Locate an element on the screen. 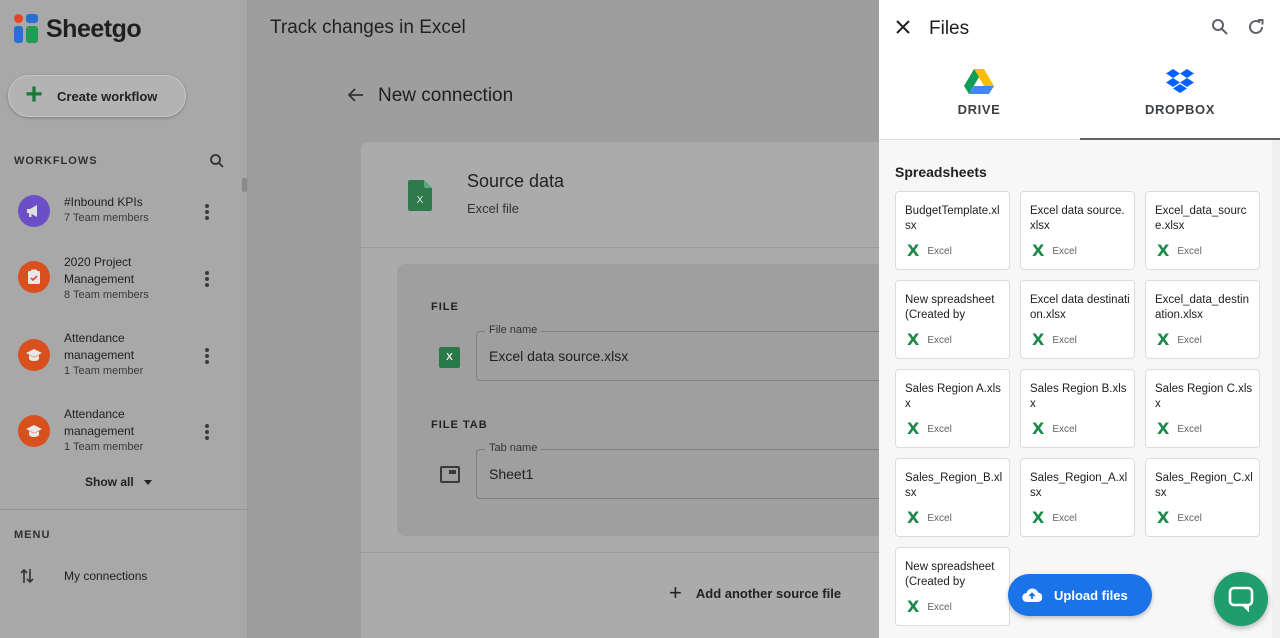 The image size is (1280, 638). source-title: Source data is located at coordinates (516, 181).